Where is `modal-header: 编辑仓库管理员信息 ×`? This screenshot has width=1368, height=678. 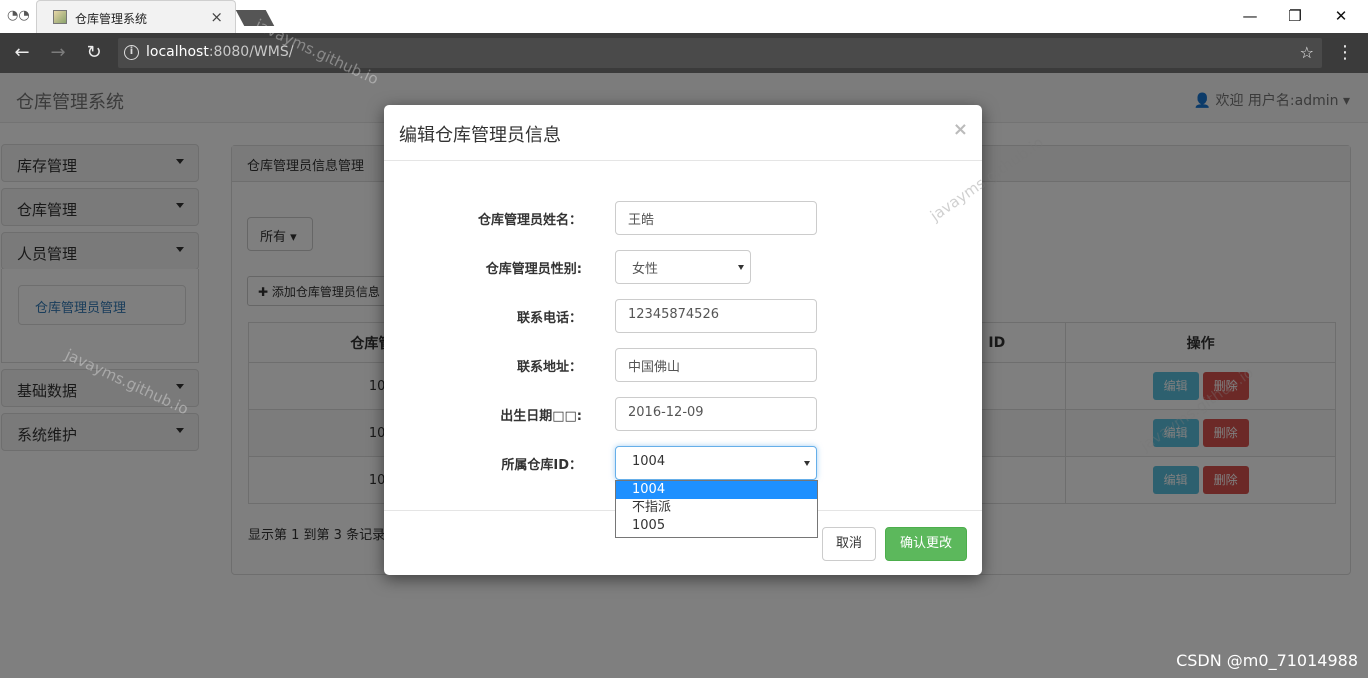 modal-header: 编辑仓库管理员信息 × is located at coordinates (683, 133).